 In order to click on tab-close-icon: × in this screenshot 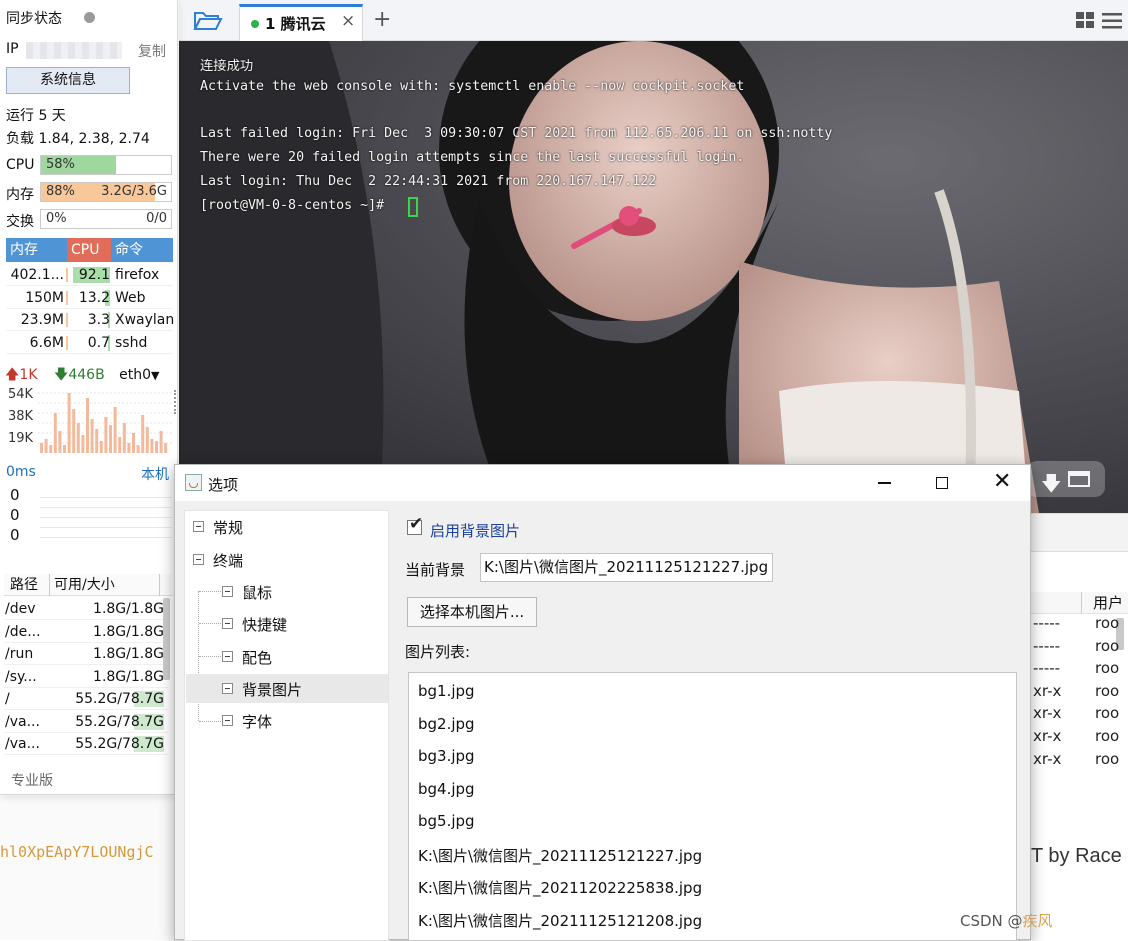, I will do `click(348, 21)`.